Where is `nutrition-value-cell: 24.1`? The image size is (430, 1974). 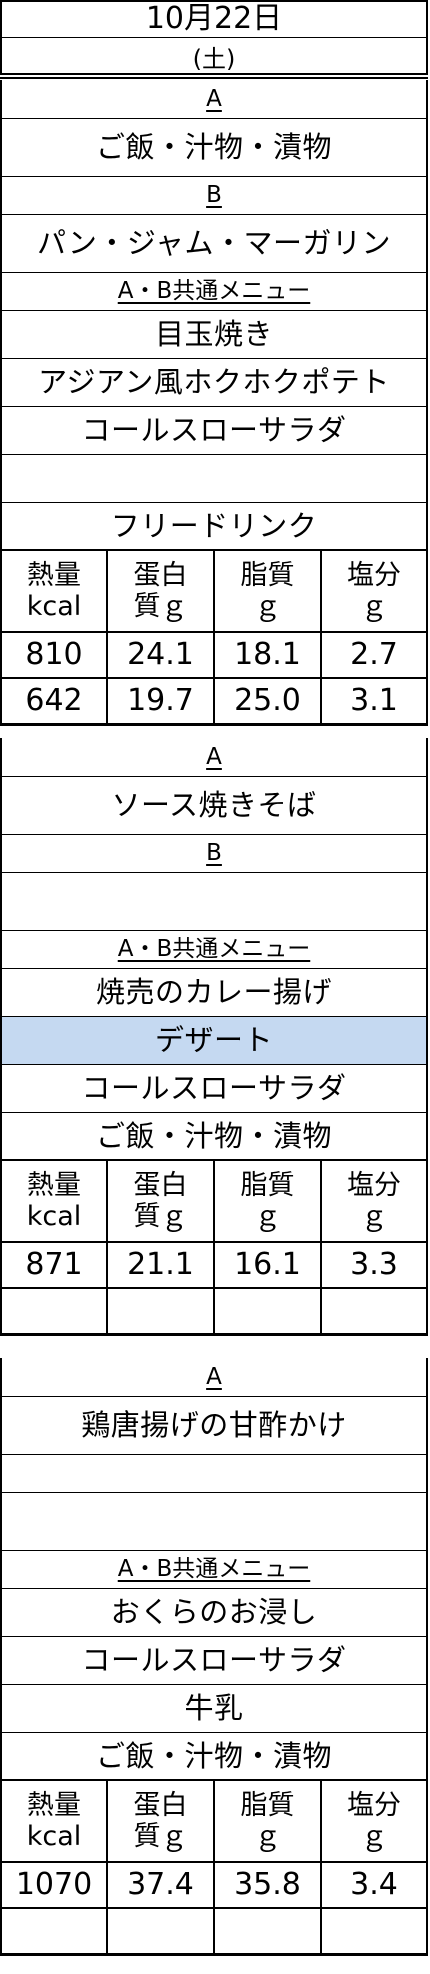
nutrition-value-cell: 24.1 is located at coordinates (161, 655).